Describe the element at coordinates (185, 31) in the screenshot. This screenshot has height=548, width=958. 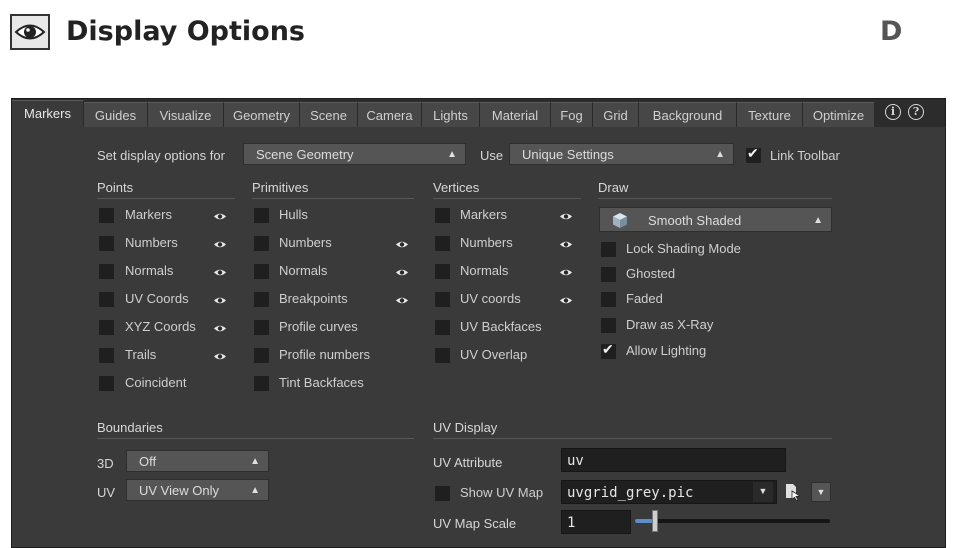
I see `page-title: Display Options` at that location.